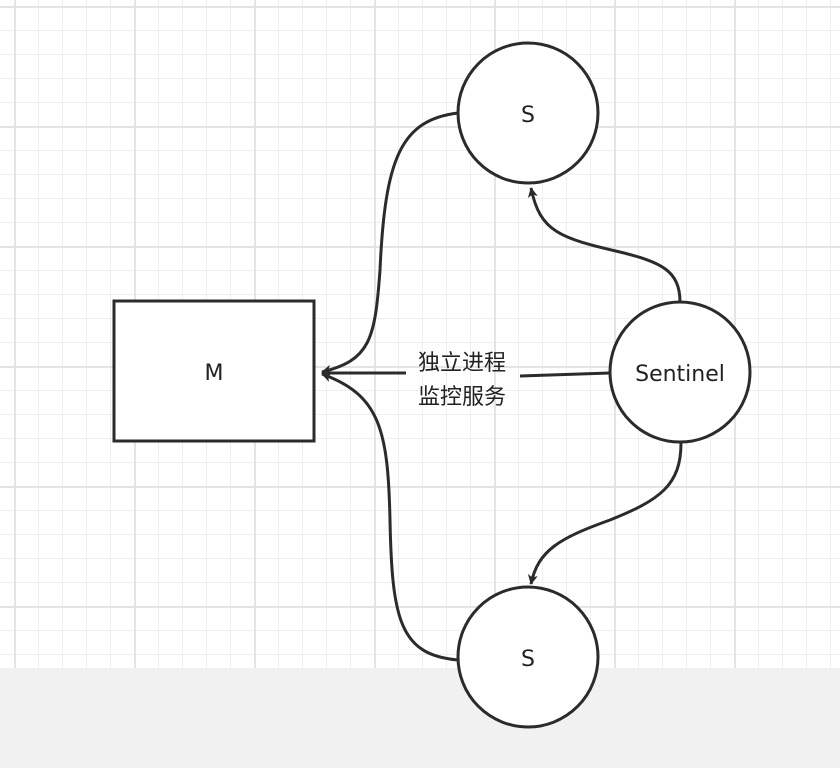 The height and width of the screenshot is (768, 840). I want to click on edge-slave-top-to-master, so click(390, 243).